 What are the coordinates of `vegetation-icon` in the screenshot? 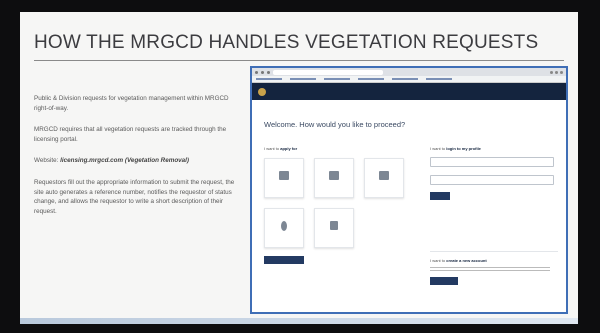 It's located at (284, 225).